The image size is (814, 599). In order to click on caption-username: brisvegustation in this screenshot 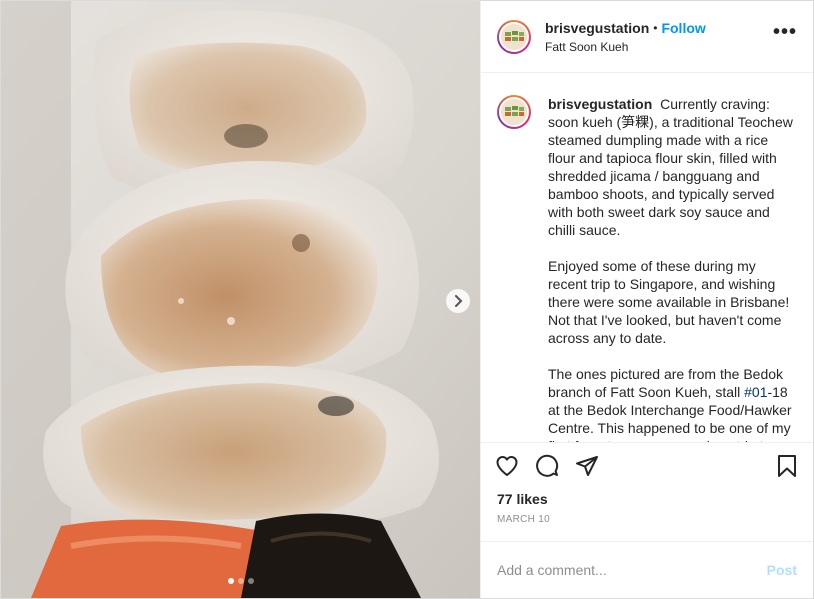, I will do `click(600, 104)`.